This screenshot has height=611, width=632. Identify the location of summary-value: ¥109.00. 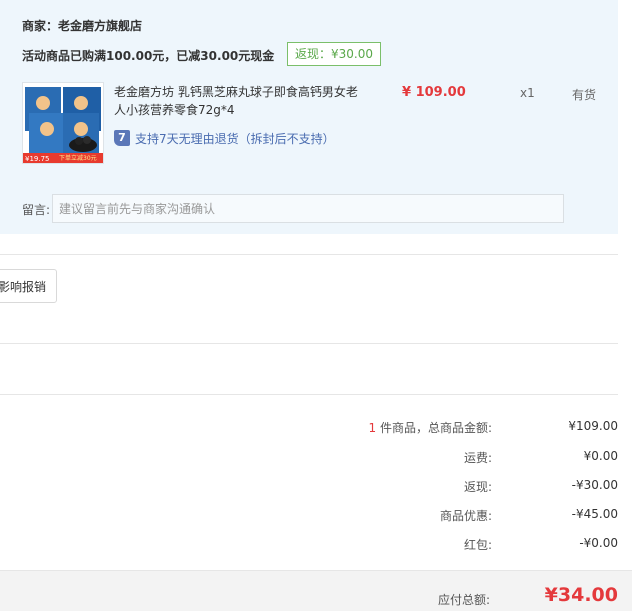
(593, 426).